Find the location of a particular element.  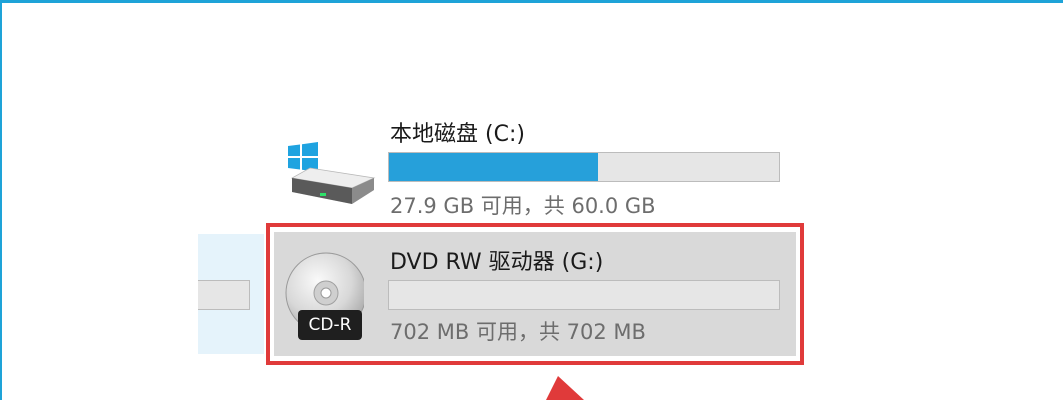

pointer-arrow-icon is located at coordinates (565, 388).